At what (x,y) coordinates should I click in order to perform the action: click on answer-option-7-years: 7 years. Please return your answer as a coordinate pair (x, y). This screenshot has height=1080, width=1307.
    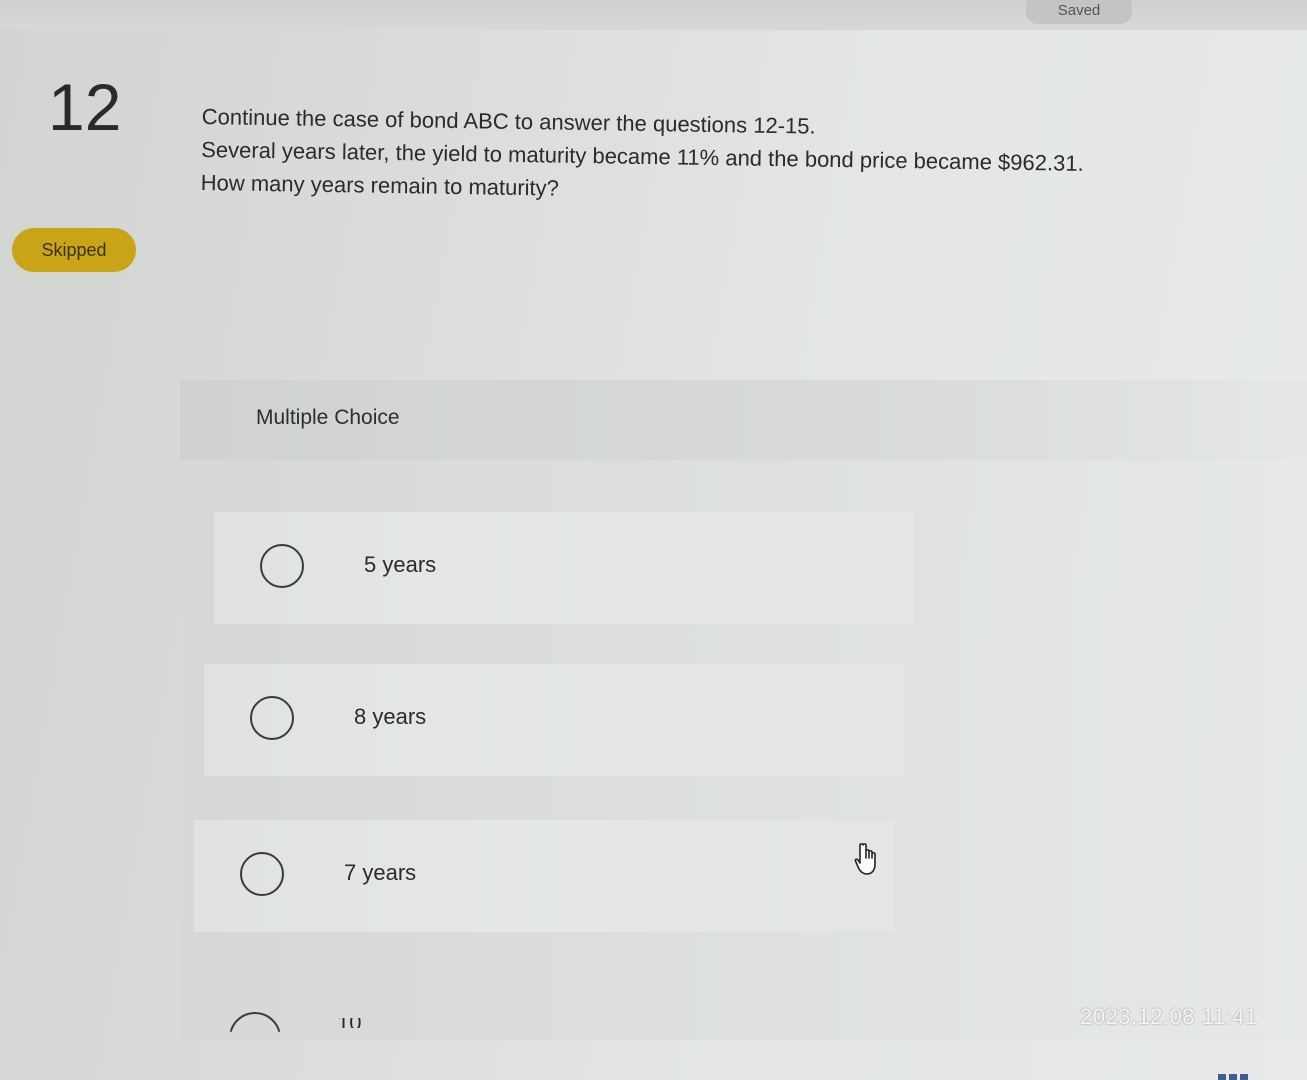
    Looking at the image, I should click on (544, 876).